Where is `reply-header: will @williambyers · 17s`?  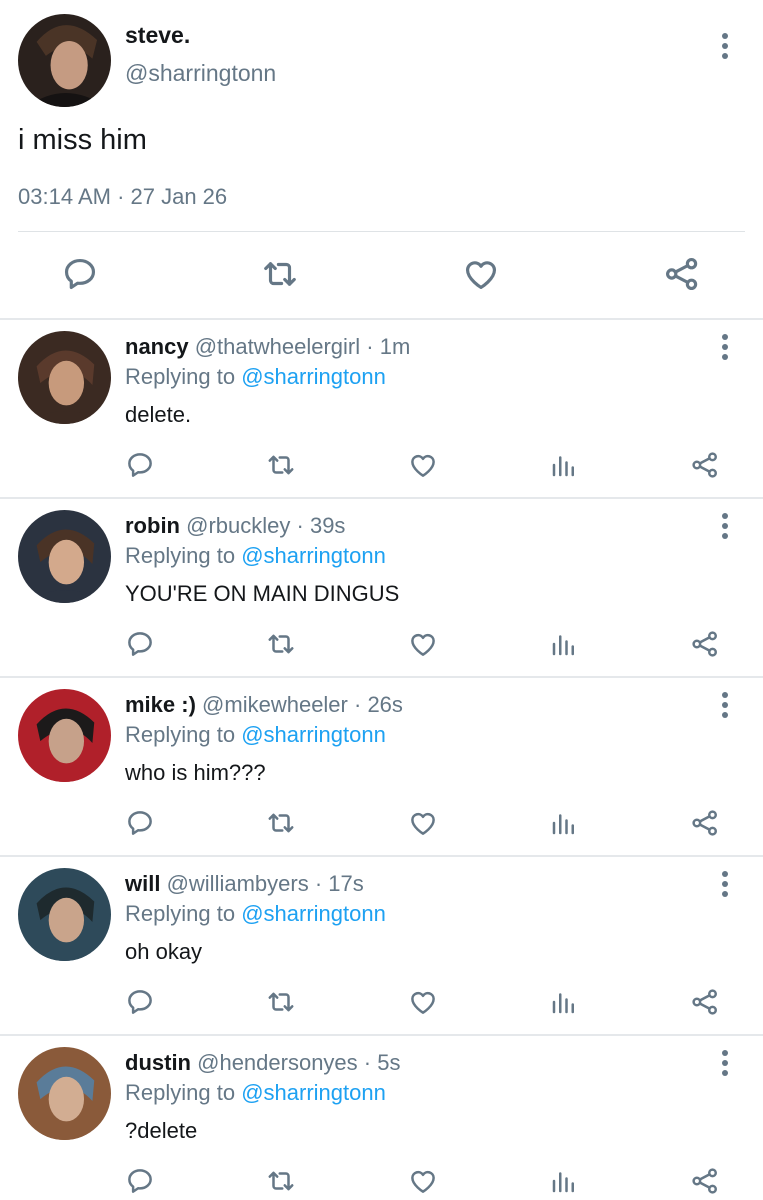
reply-header: will @williambyers · 17s is located at coordinates (244, 884).